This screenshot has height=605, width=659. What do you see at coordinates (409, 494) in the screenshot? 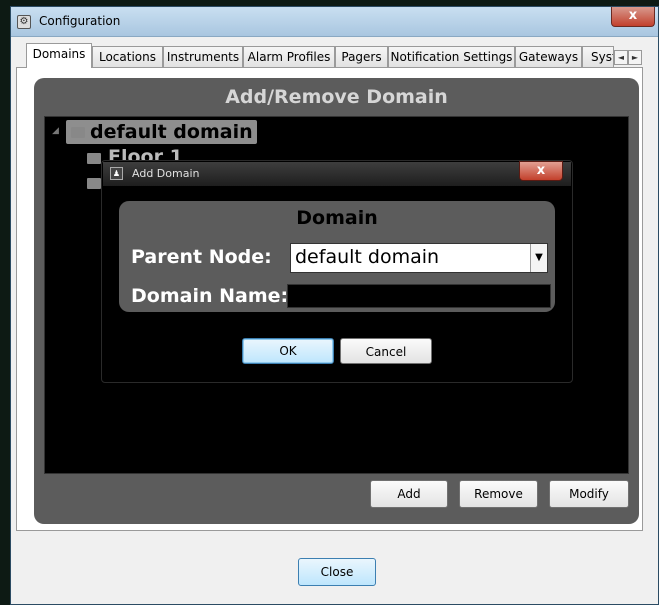
I see `add-button: Add` at bounding box center [409, 494].